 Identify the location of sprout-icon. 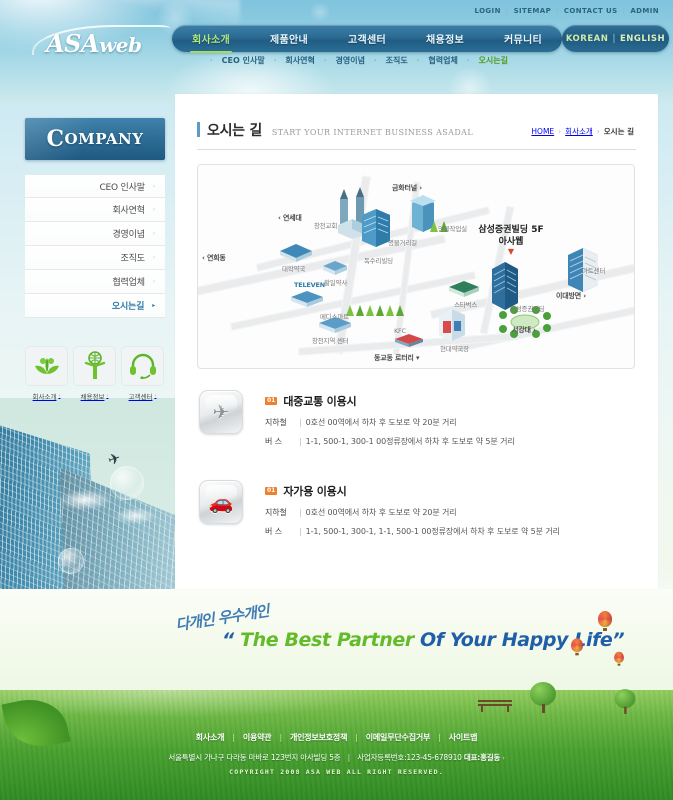
(46, 366).